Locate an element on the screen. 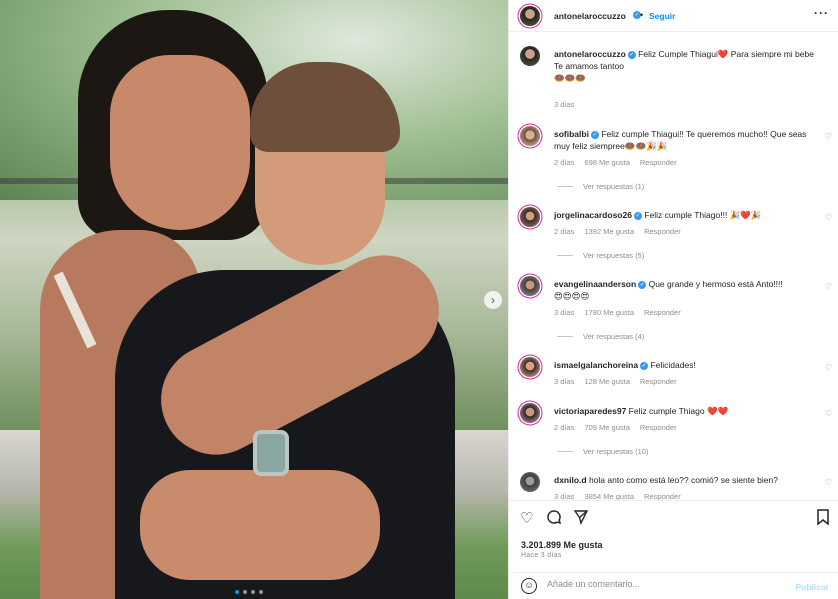 The height and width of the screenshot is (599, 838). more-options-icon: ··· is located at coordinates (821, 13).